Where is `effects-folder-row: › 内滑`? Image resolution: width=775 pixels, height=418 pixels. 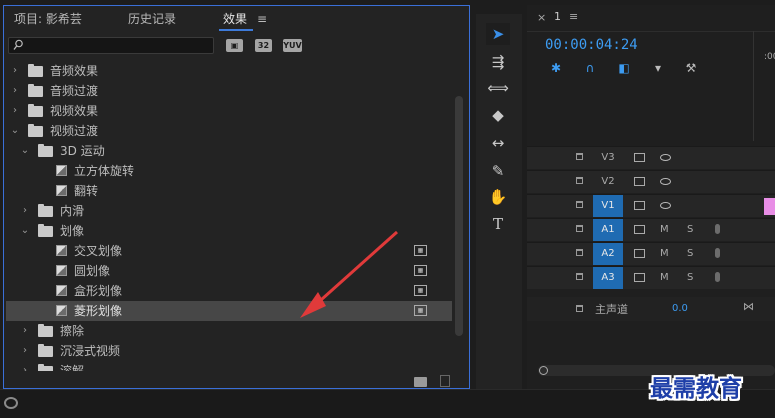 effects-folder-row: › 内滑 is located at coordinates (229, 211).